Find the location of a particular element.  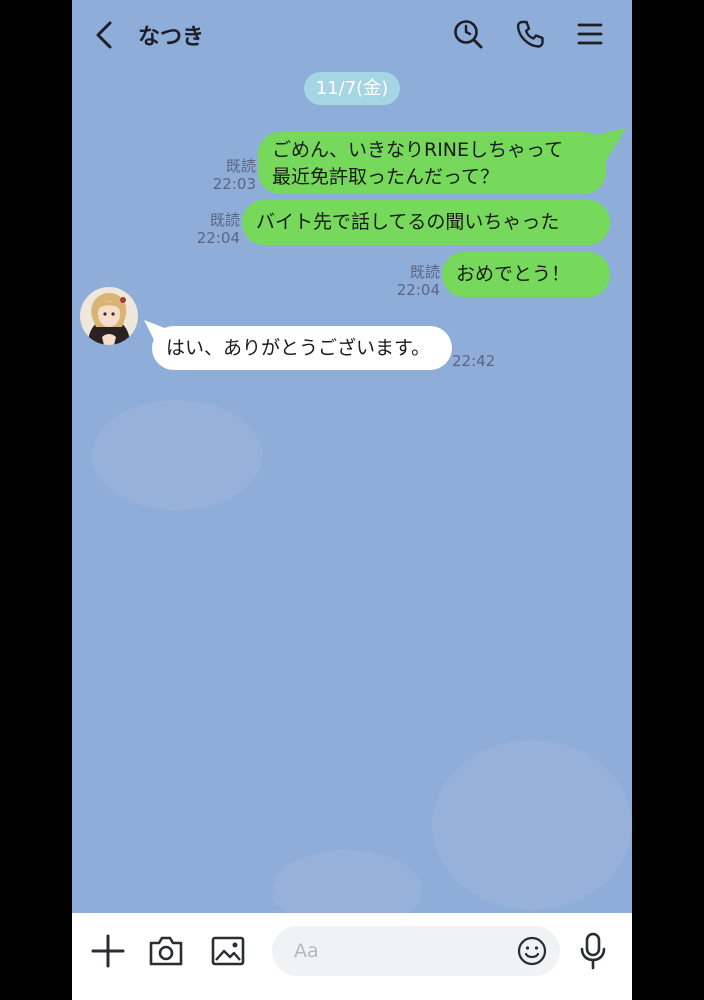

camera-icon is located at coordinates (166, 951).